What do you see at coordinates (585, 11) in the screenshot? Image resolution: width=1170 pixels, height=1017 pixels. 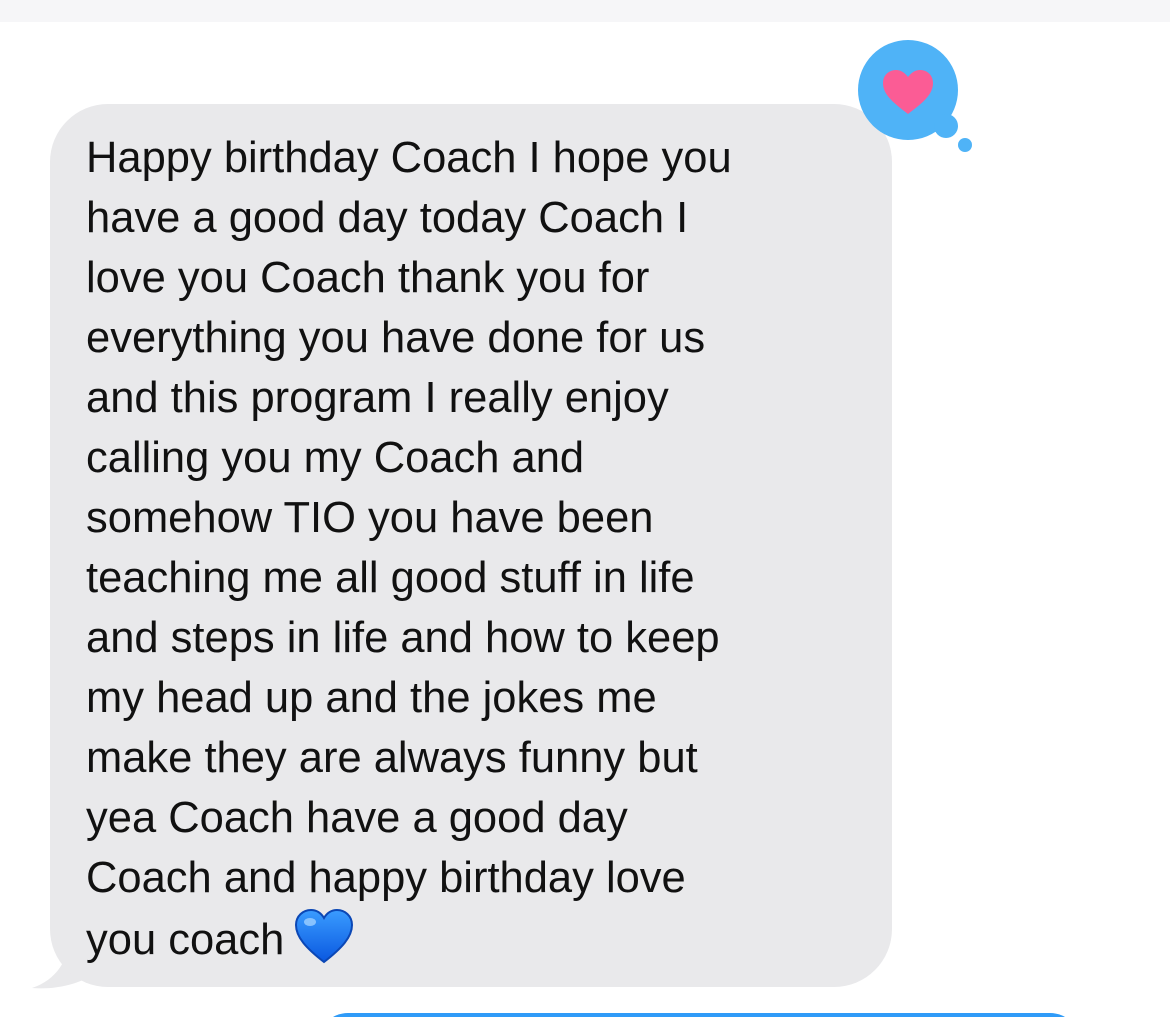 I see `top-bar-edge` at bounding box center [585, 11].